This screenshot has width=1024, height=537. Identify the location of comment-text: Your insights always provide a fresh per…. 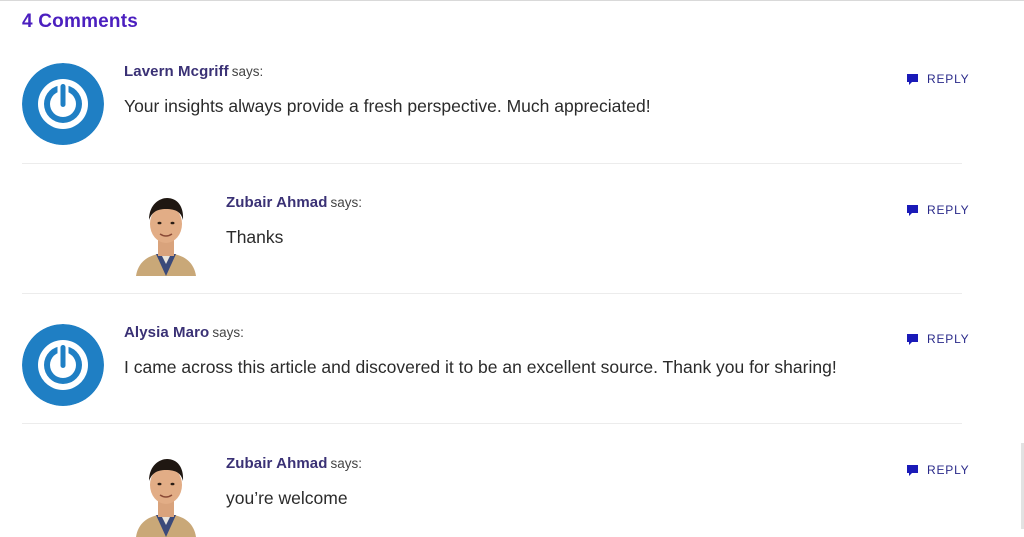
(387, 106).